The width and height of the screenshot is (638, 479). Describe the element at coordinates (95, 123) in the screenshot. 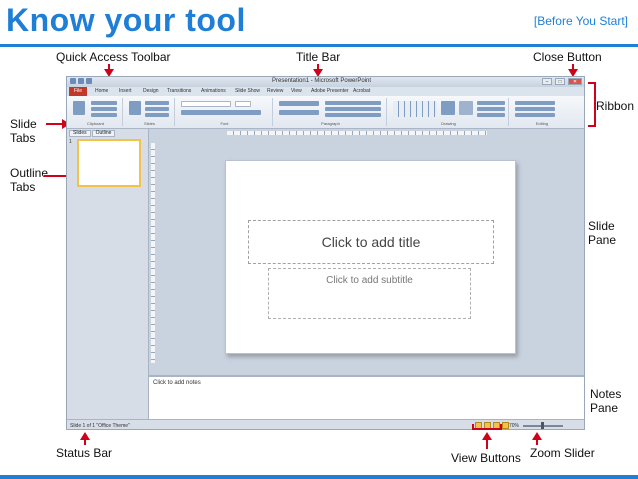

I see `clipboard-group-label: Clipboard` at that location.